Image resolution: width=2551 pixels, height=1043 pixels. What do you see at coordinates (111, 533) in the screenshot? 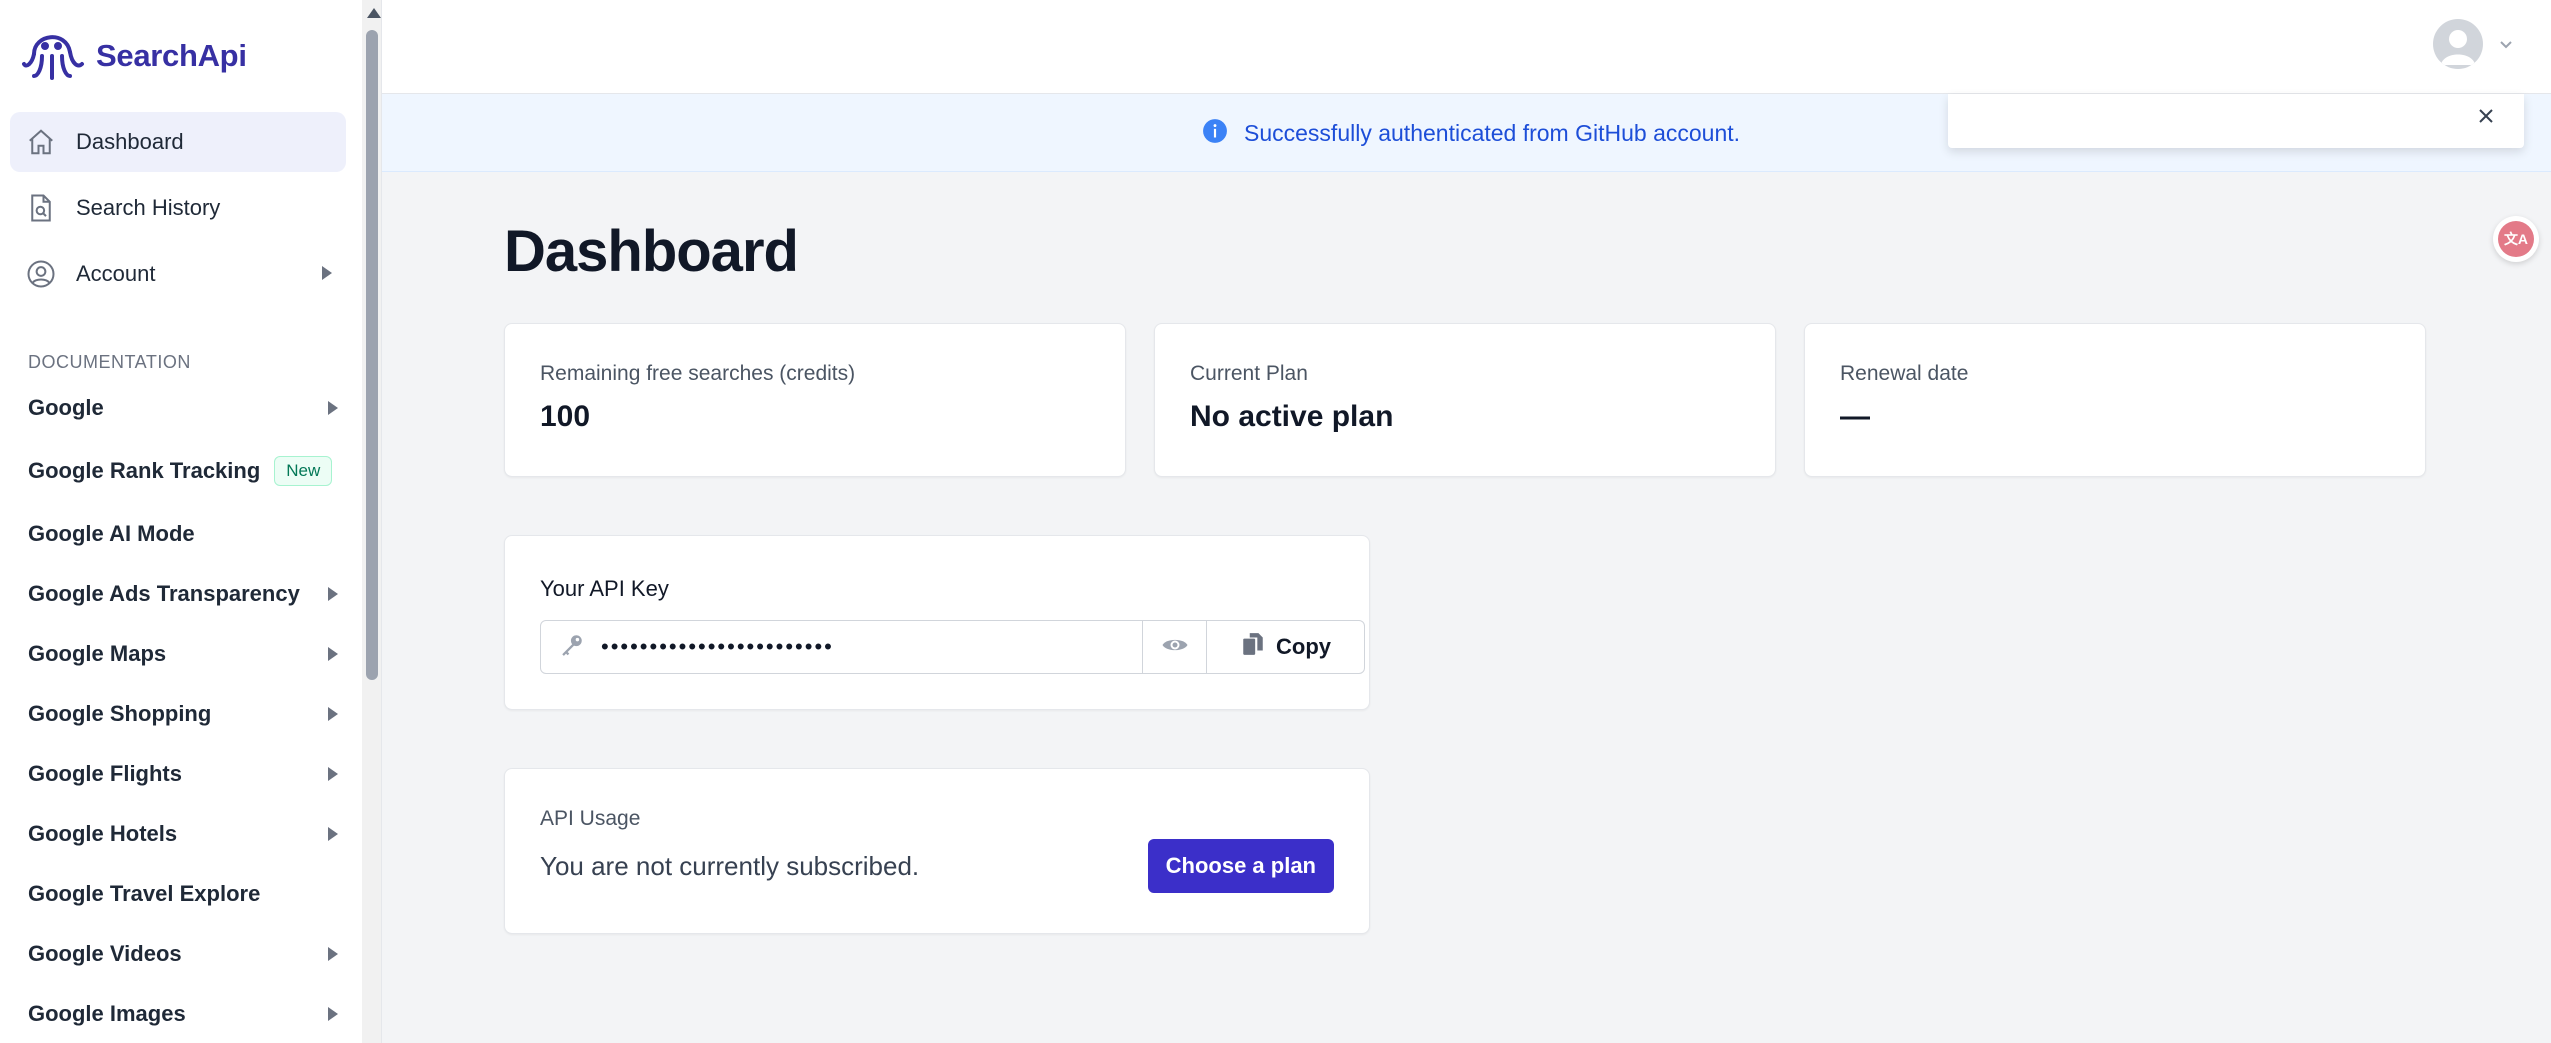
I see `doc-item-label: Google AI Mode` at bounding box center [111, 533].